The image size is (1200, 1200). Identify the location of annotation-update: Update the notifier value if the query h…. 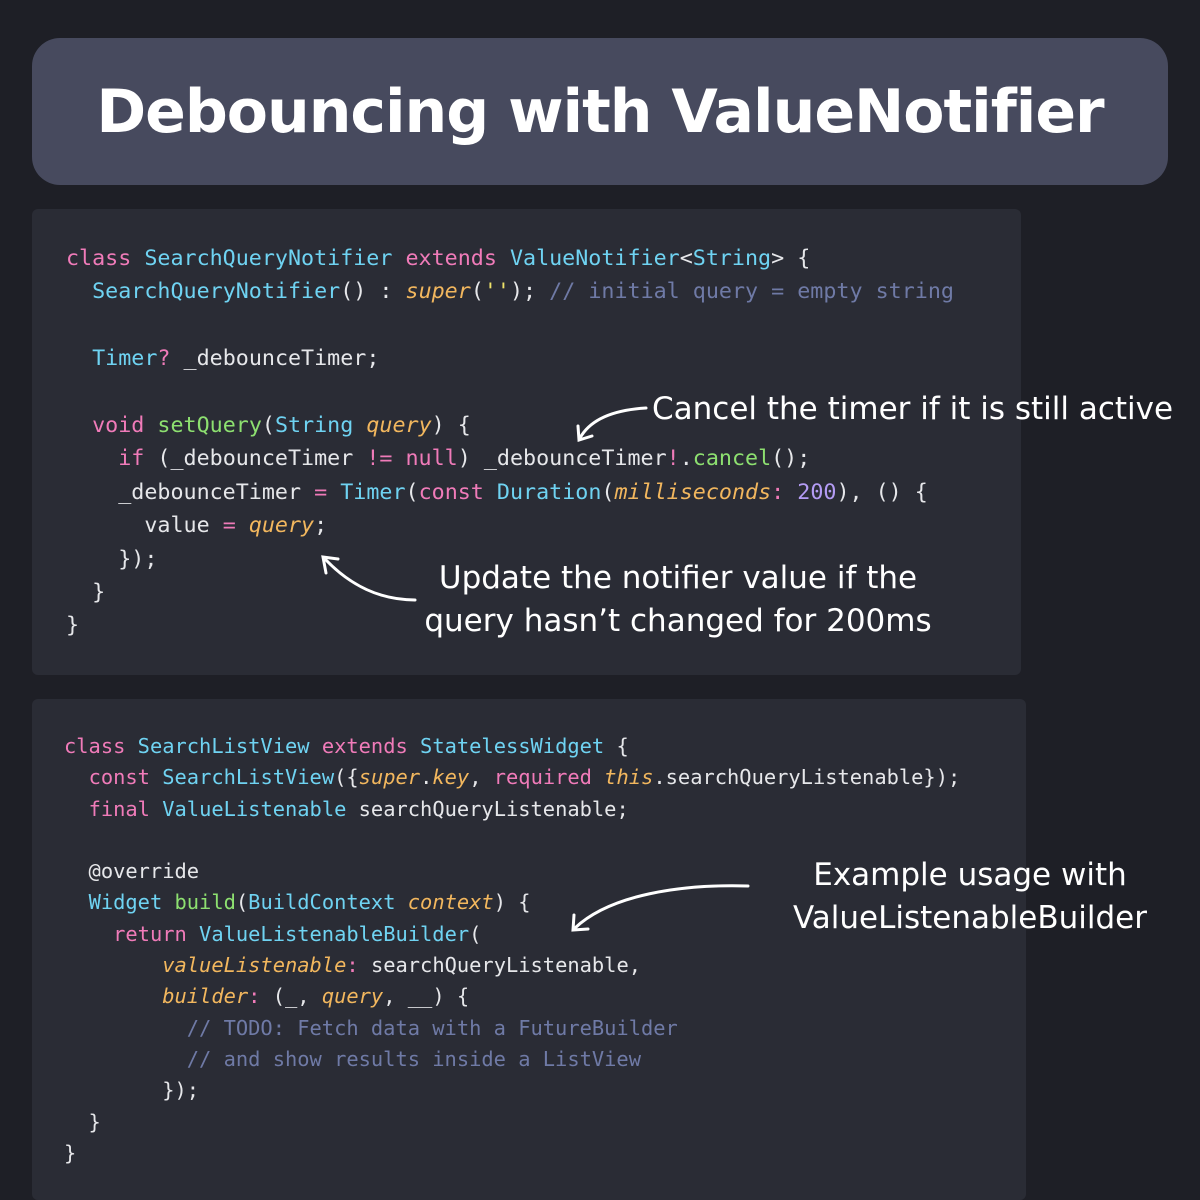
(678, 600).